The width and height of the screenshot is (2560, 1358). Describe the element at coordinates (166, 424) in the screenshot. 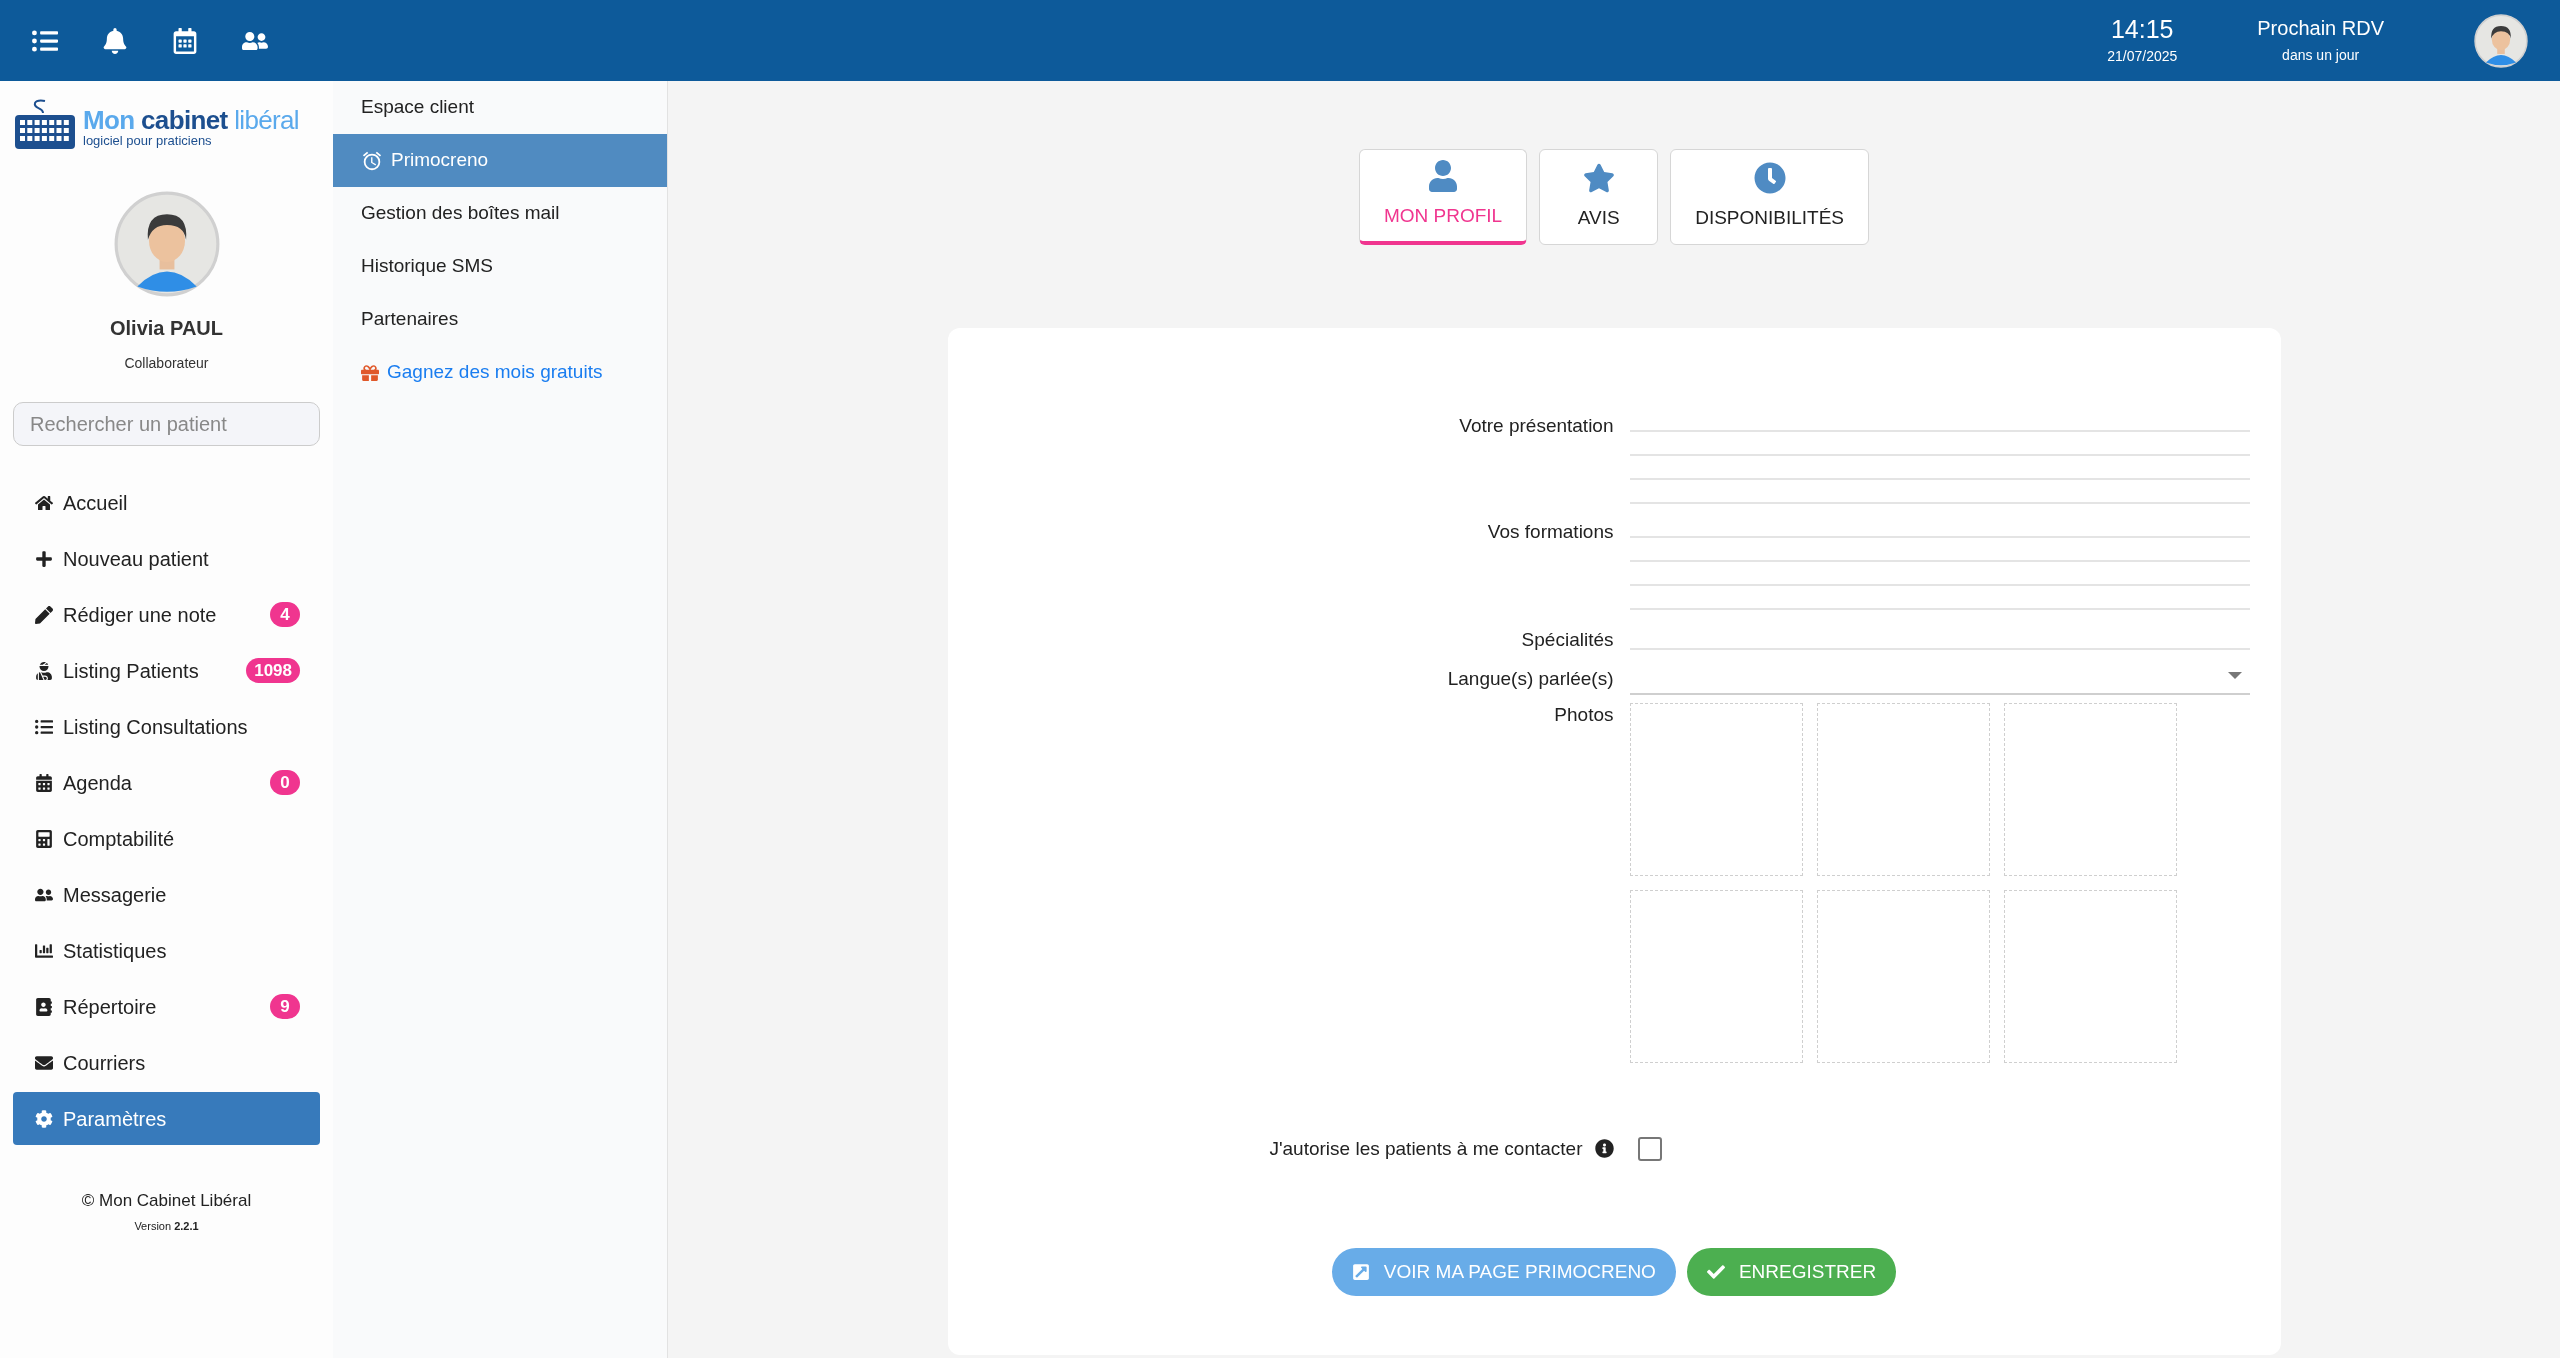

I see `patient-search-field: Rechercher un patient` at that location.